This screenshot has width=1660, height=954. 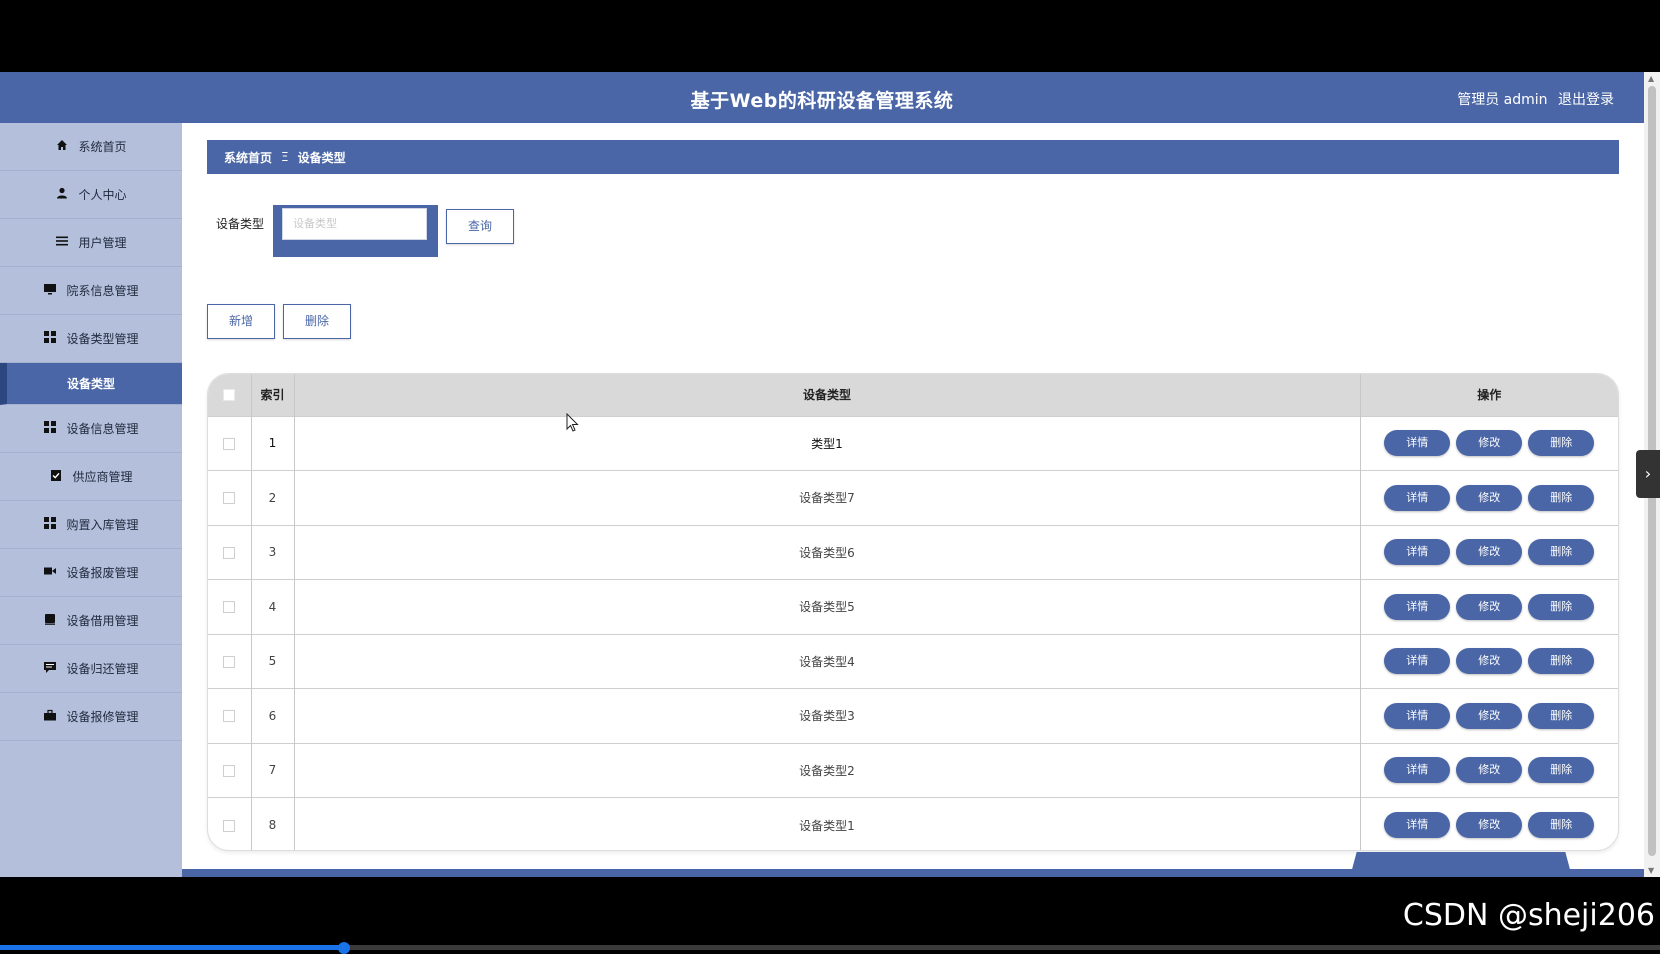 What do you see at coordinates (1586, 100) in the screenshot?
I see `logout-link: 退出登录` at bounding box center [1586, 100].